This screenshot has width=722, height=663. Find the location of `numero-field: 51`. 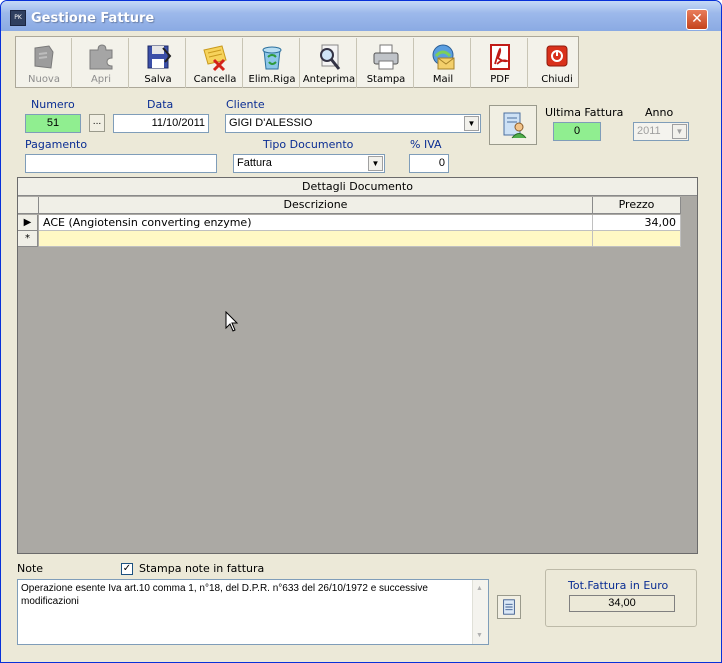

numero-field: 51 is located at coordinates (53, 123).